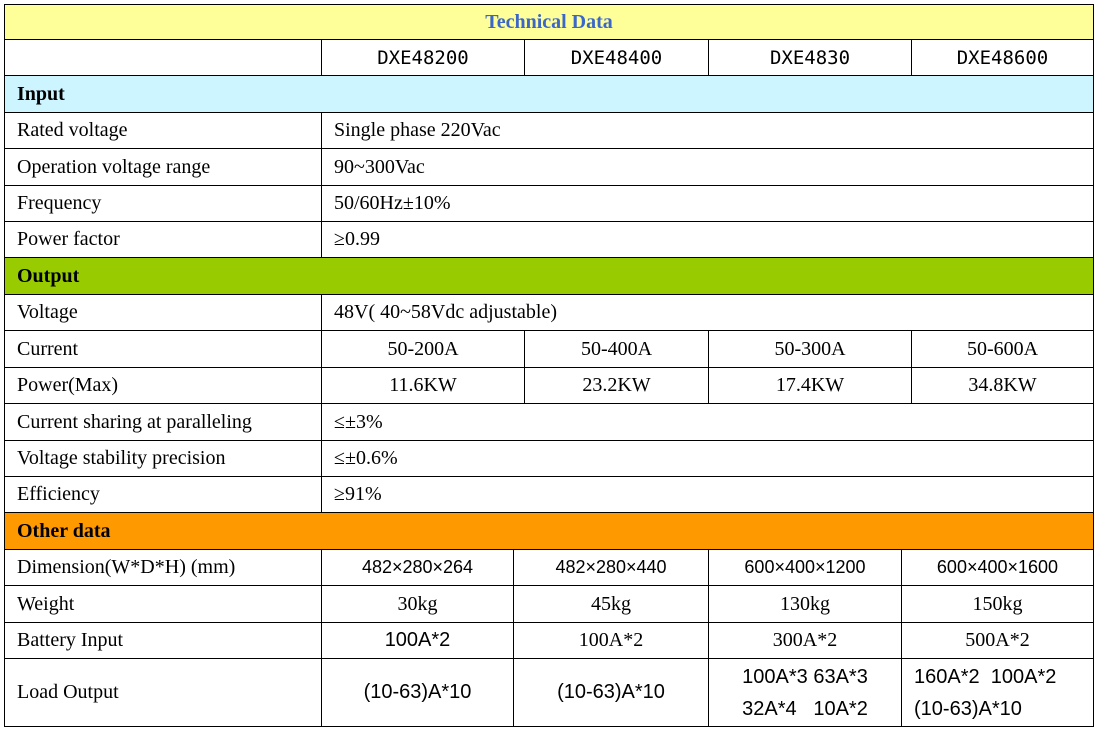 This screenshot has width=1100, height=733. What do you see at coordinates (549, 167) in the screenshot?
I see `table-row: Operation voltage range 90~300Vac` at bounding box center [549, 167].